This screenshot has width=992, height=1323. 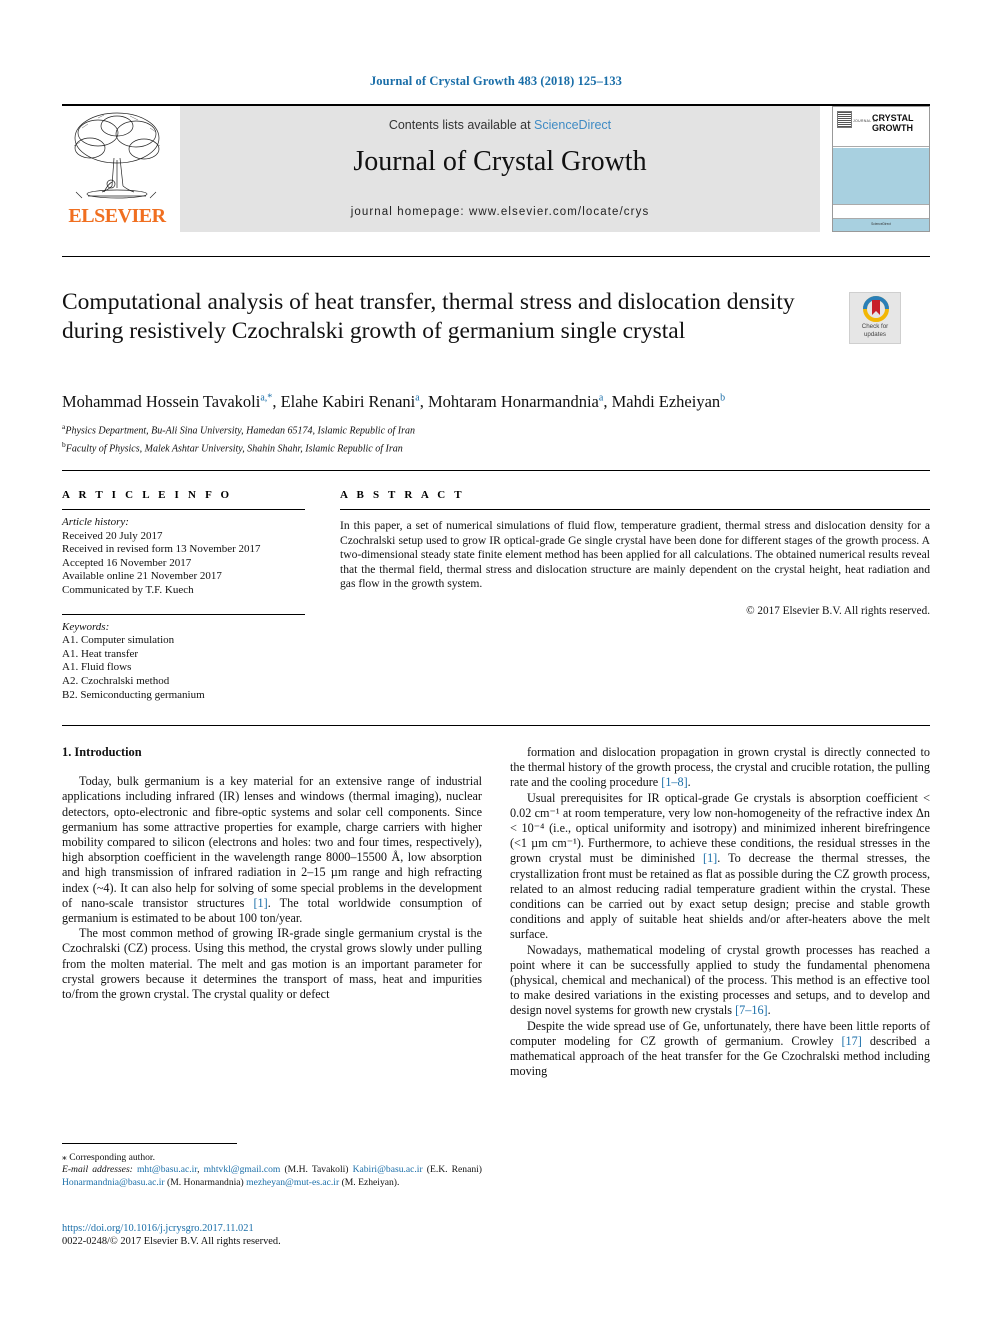 I want to click on abstract-heading: A B S T R A C T, so click(x=402, y=495).